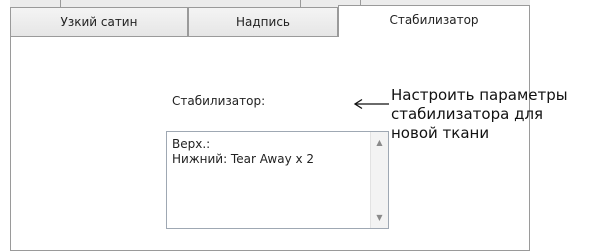 Image resolution: width=596 pixels, height=251 pixels. What do you see at coordinates (263, 21) in the screenshot?
I see `tab-lettering: Надпись` at bounding box center [263, 21].